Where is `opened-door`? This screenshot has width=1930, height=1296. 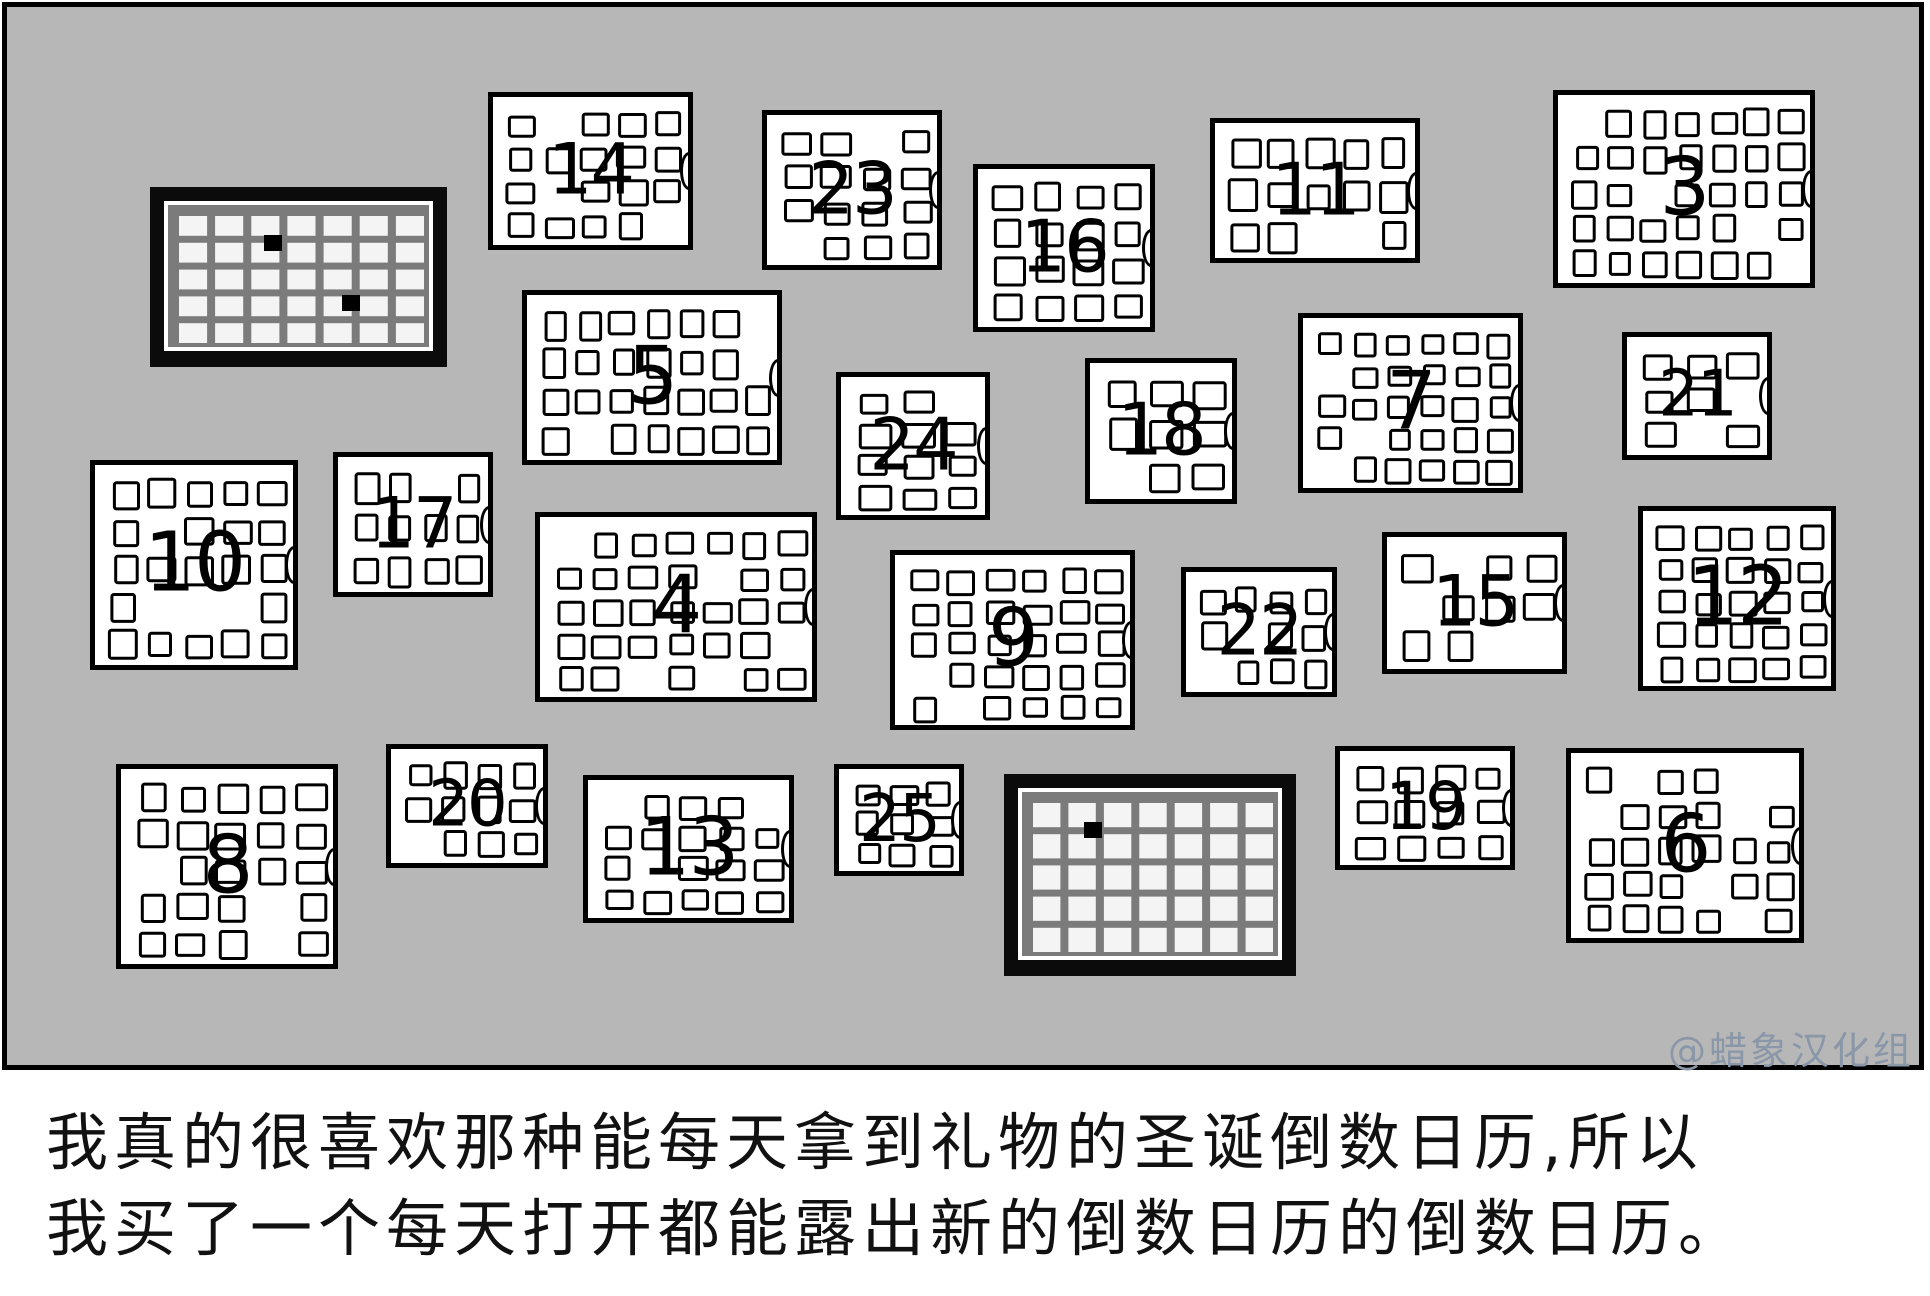 opened-door is located at coordinates (1093, 830).